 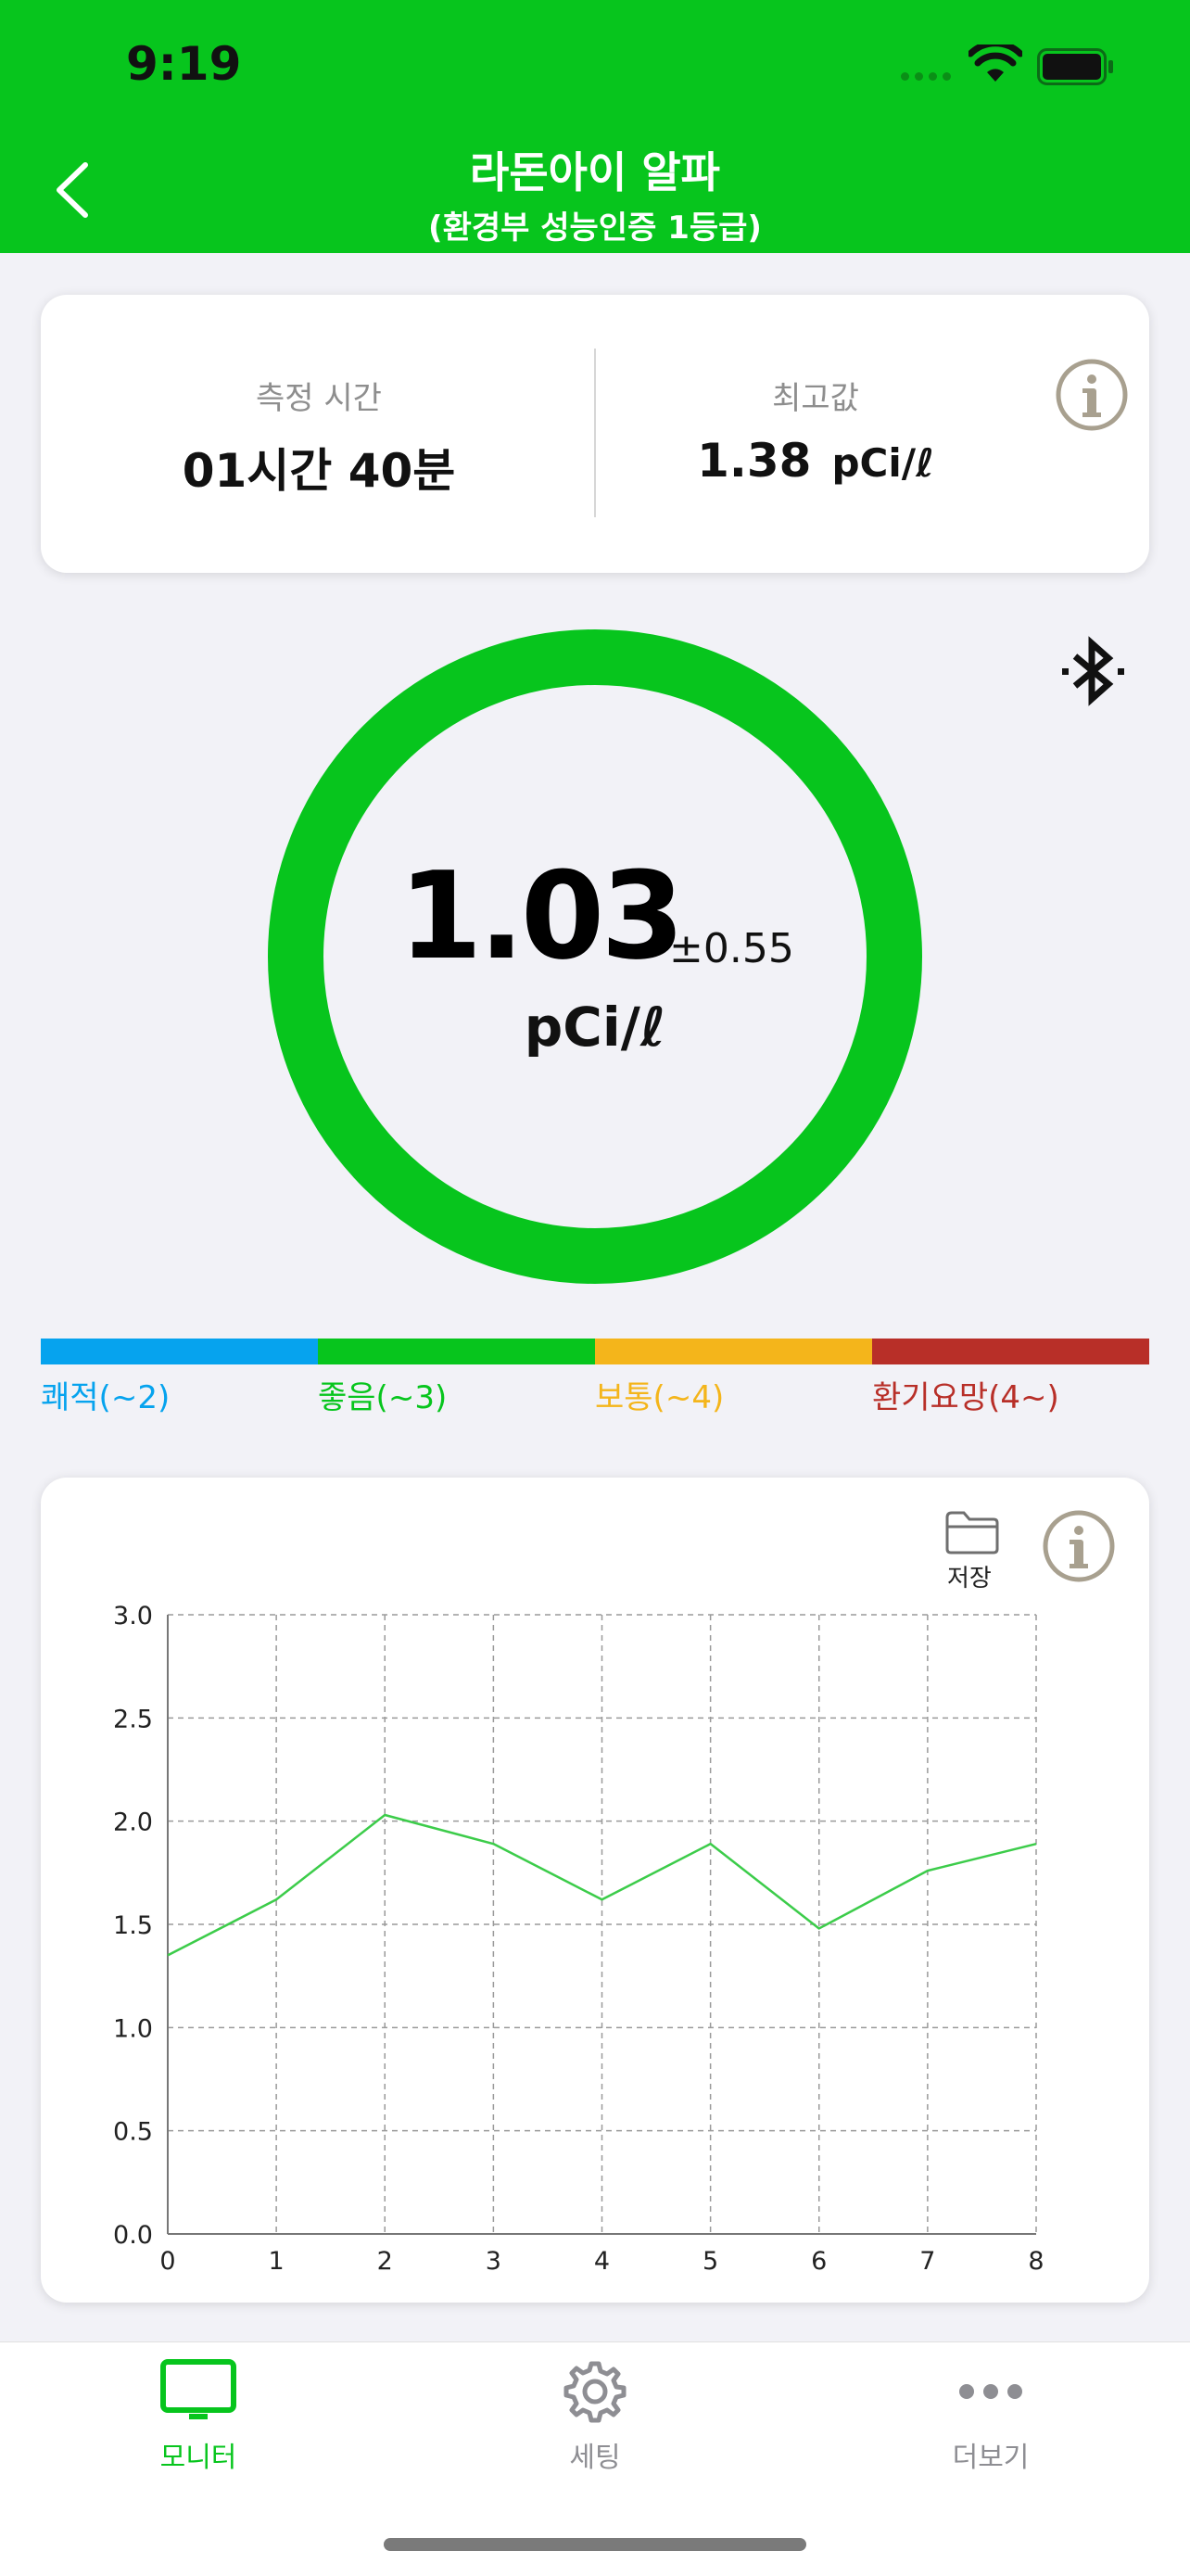 What do you see at coordinates (595, 2458) in the screenshot?
I see `tab-settings-label: 세팅` at bounding box center [595, 2458].